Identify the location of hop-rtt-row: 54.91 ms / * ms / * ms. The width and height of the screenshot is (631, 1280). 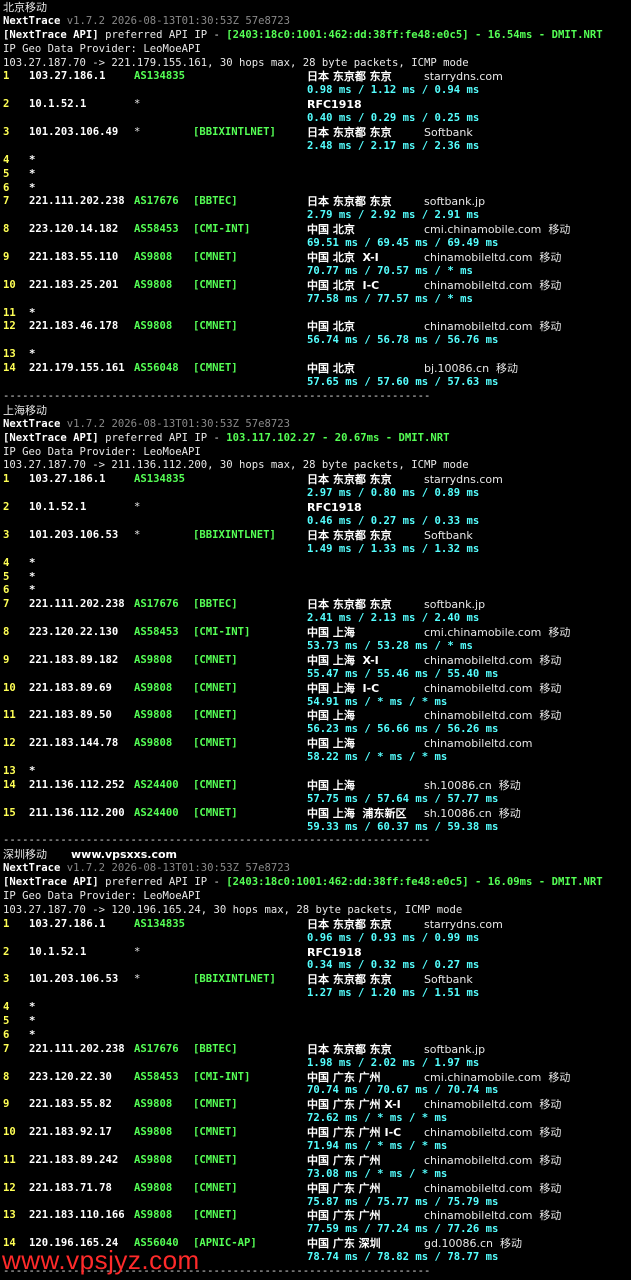
(316, 703).